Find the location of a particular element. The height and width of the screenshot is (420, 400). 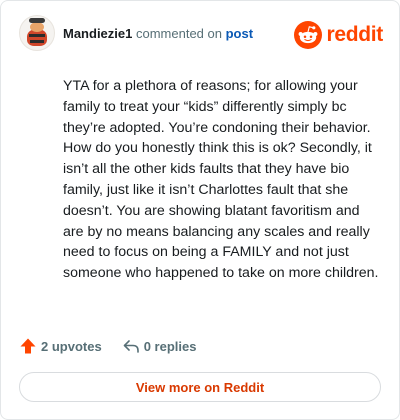

upvote-count: 2 upvotes is located at coordinates (71, 346).